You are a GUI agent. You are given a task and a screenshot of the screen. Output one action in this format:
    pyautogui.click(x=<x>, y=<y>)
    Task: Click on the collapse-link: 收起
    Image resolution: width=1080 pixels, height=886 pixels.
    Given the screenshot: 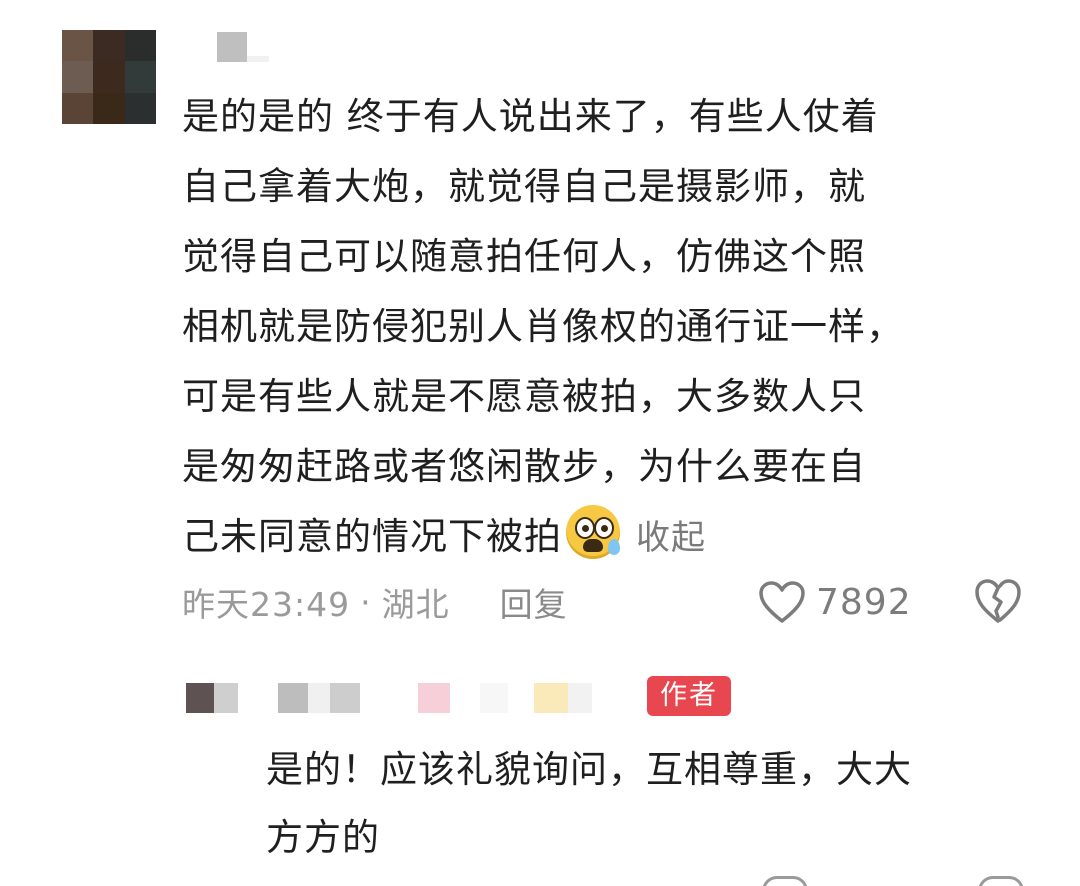 What is the action you would take?
    pyautogui.click(x=671, y=538)
    